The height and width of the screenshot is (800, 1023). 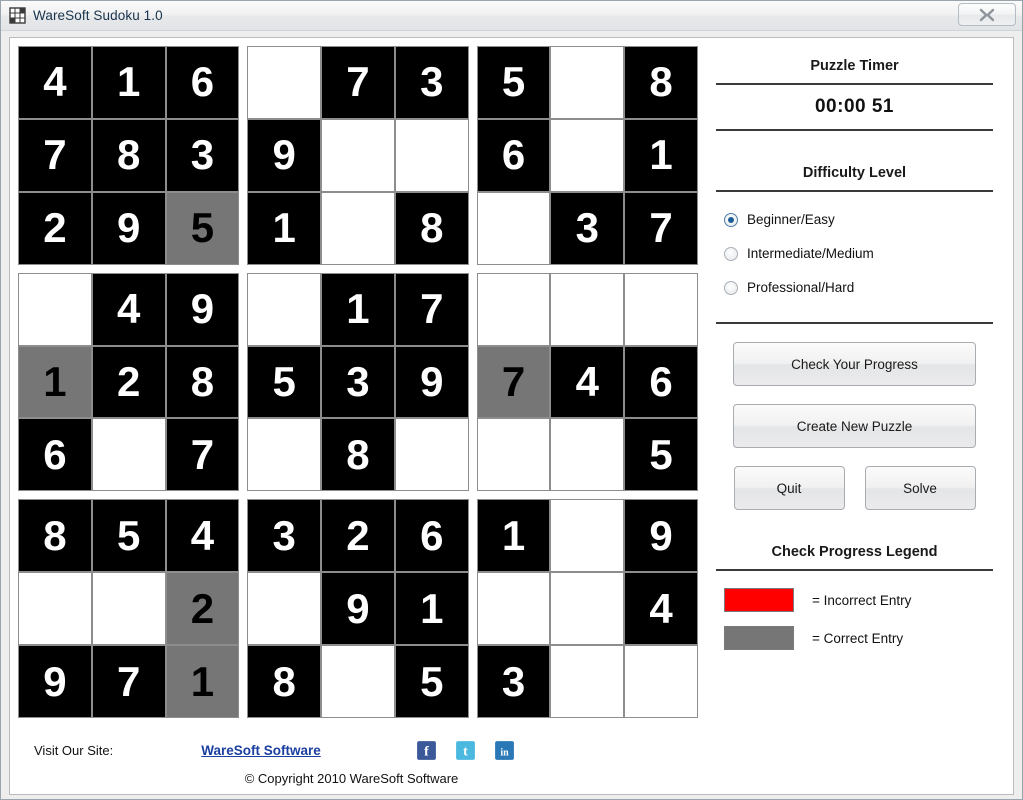 I want to click on twitter-icon: t, so click(x=465, y=750).